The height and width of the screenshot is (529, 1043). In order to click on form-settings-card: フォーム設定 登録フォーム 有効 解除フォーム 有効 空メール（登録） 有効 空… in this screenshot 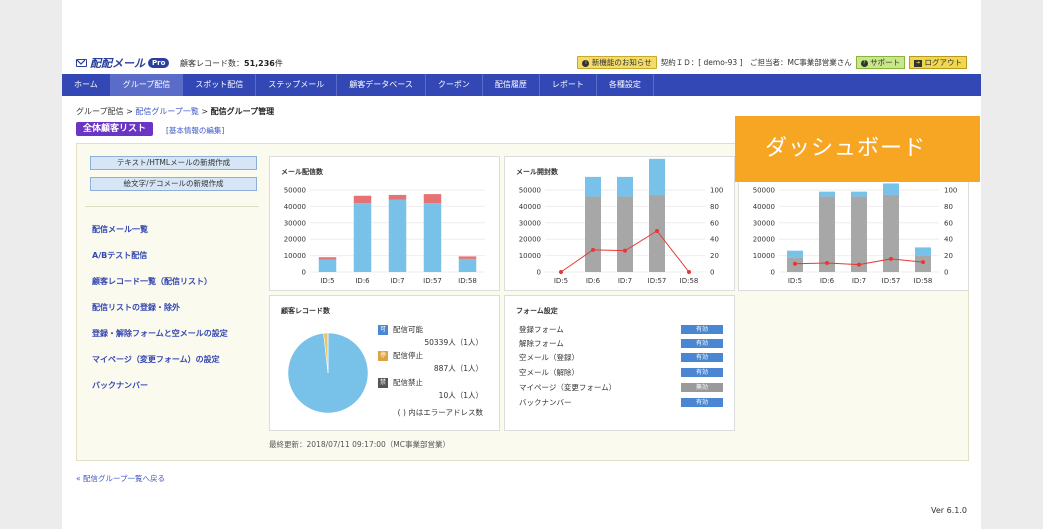, I will do `click(619, 363)`.